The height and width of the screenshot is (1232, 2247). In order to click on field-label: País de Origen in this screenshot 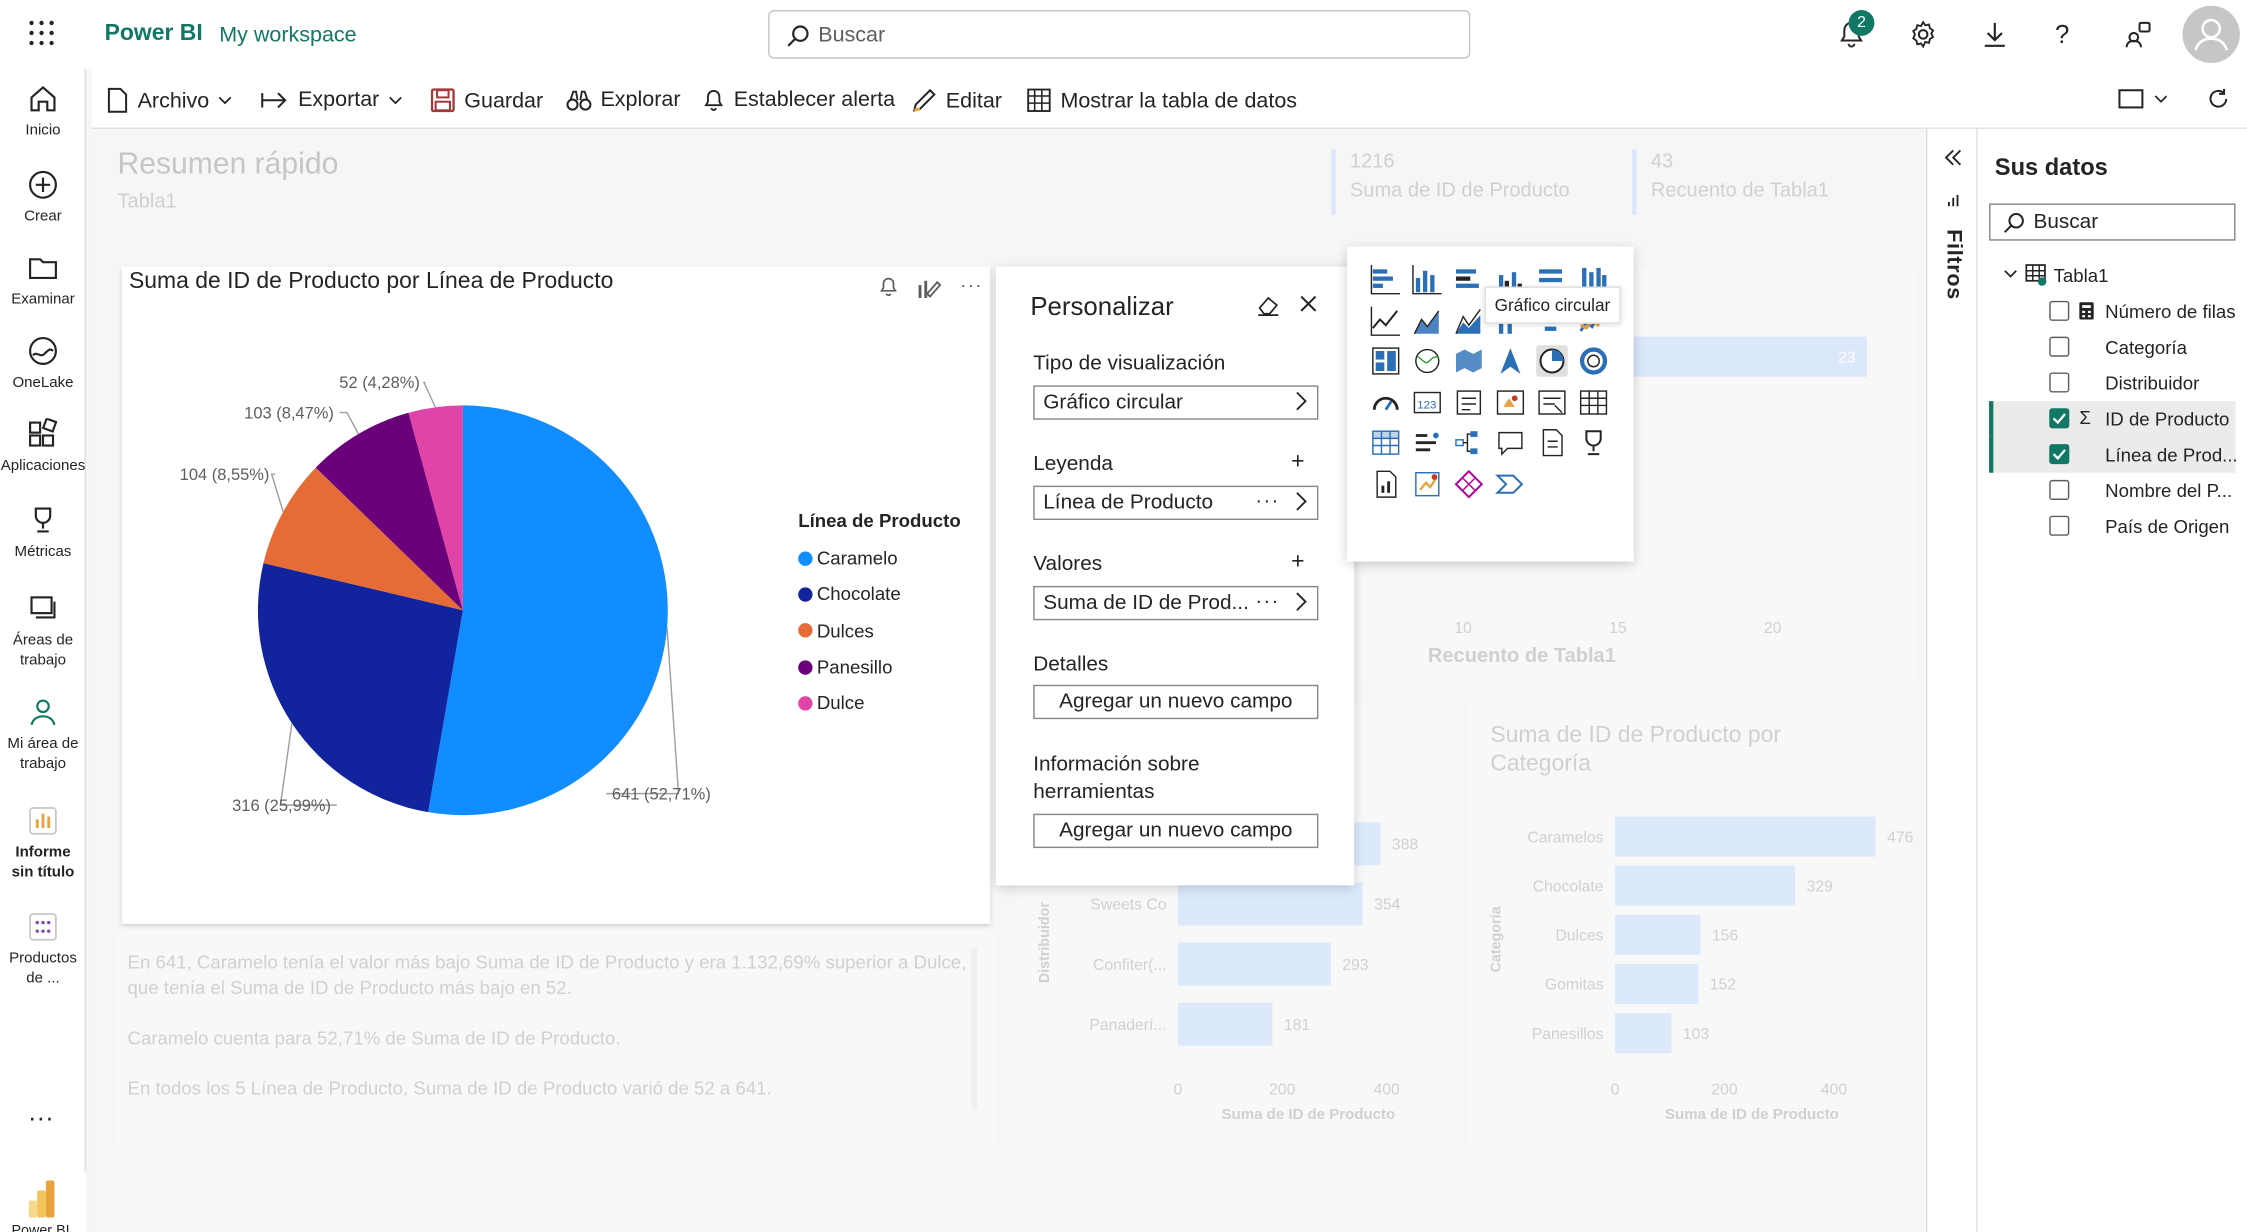, I will do `click(2167, 526)`.